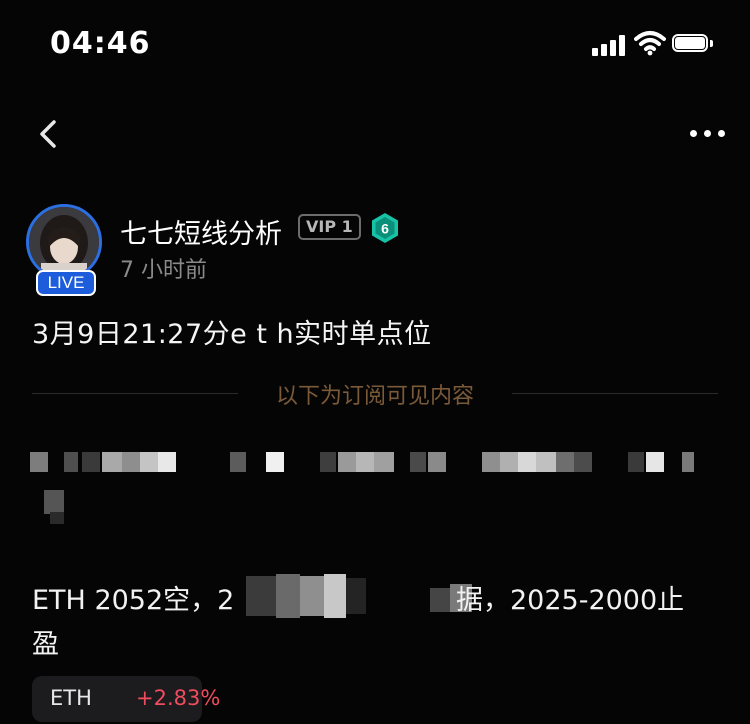 Image resolution: width=750 pixels, height=724 pixels. Describe the element at coordinates (100, 43) in the screenshot. I see `status-time: 04:46` at that location.